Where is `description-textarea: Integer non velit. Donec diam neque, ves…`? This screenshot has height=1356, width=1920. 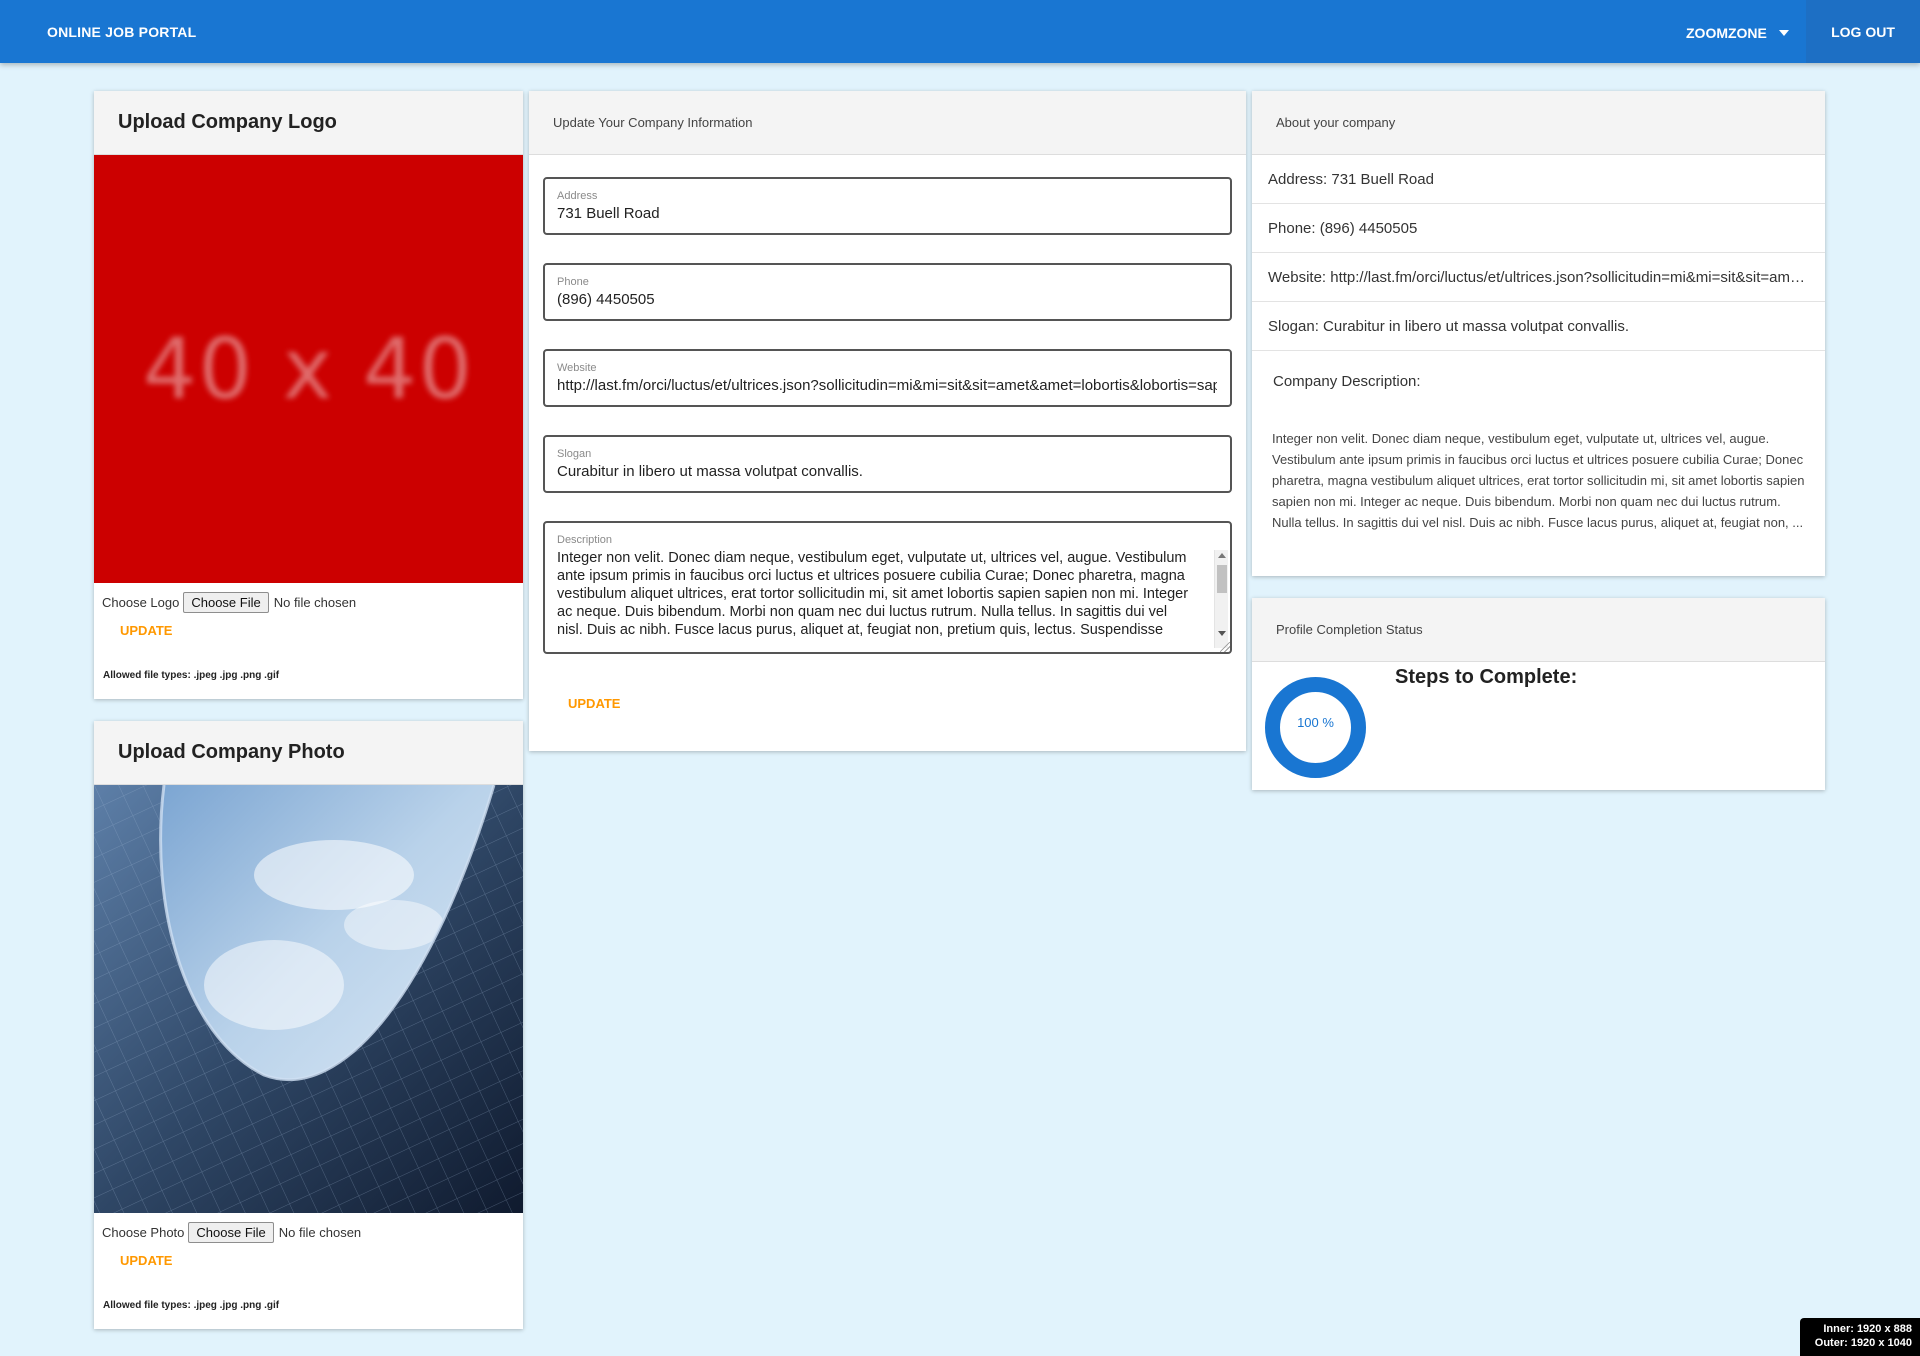 description-textarea: Integer non velit. Donec diam neque, ves… is located at coordinates (875, 595).